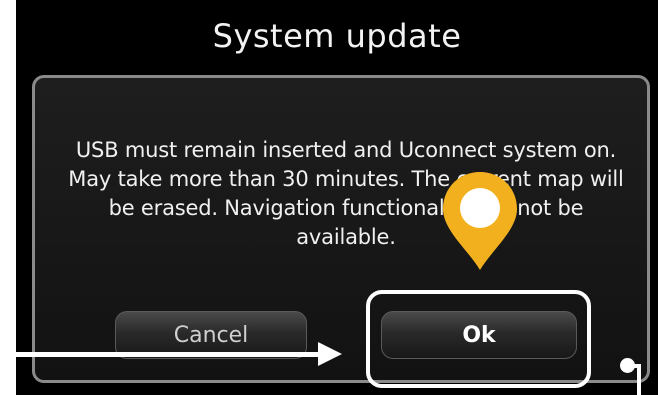  What do you see at coordinates (480, 221) in the screenshot?
I see `location-pin-icon` at bounding box center [480, 221].